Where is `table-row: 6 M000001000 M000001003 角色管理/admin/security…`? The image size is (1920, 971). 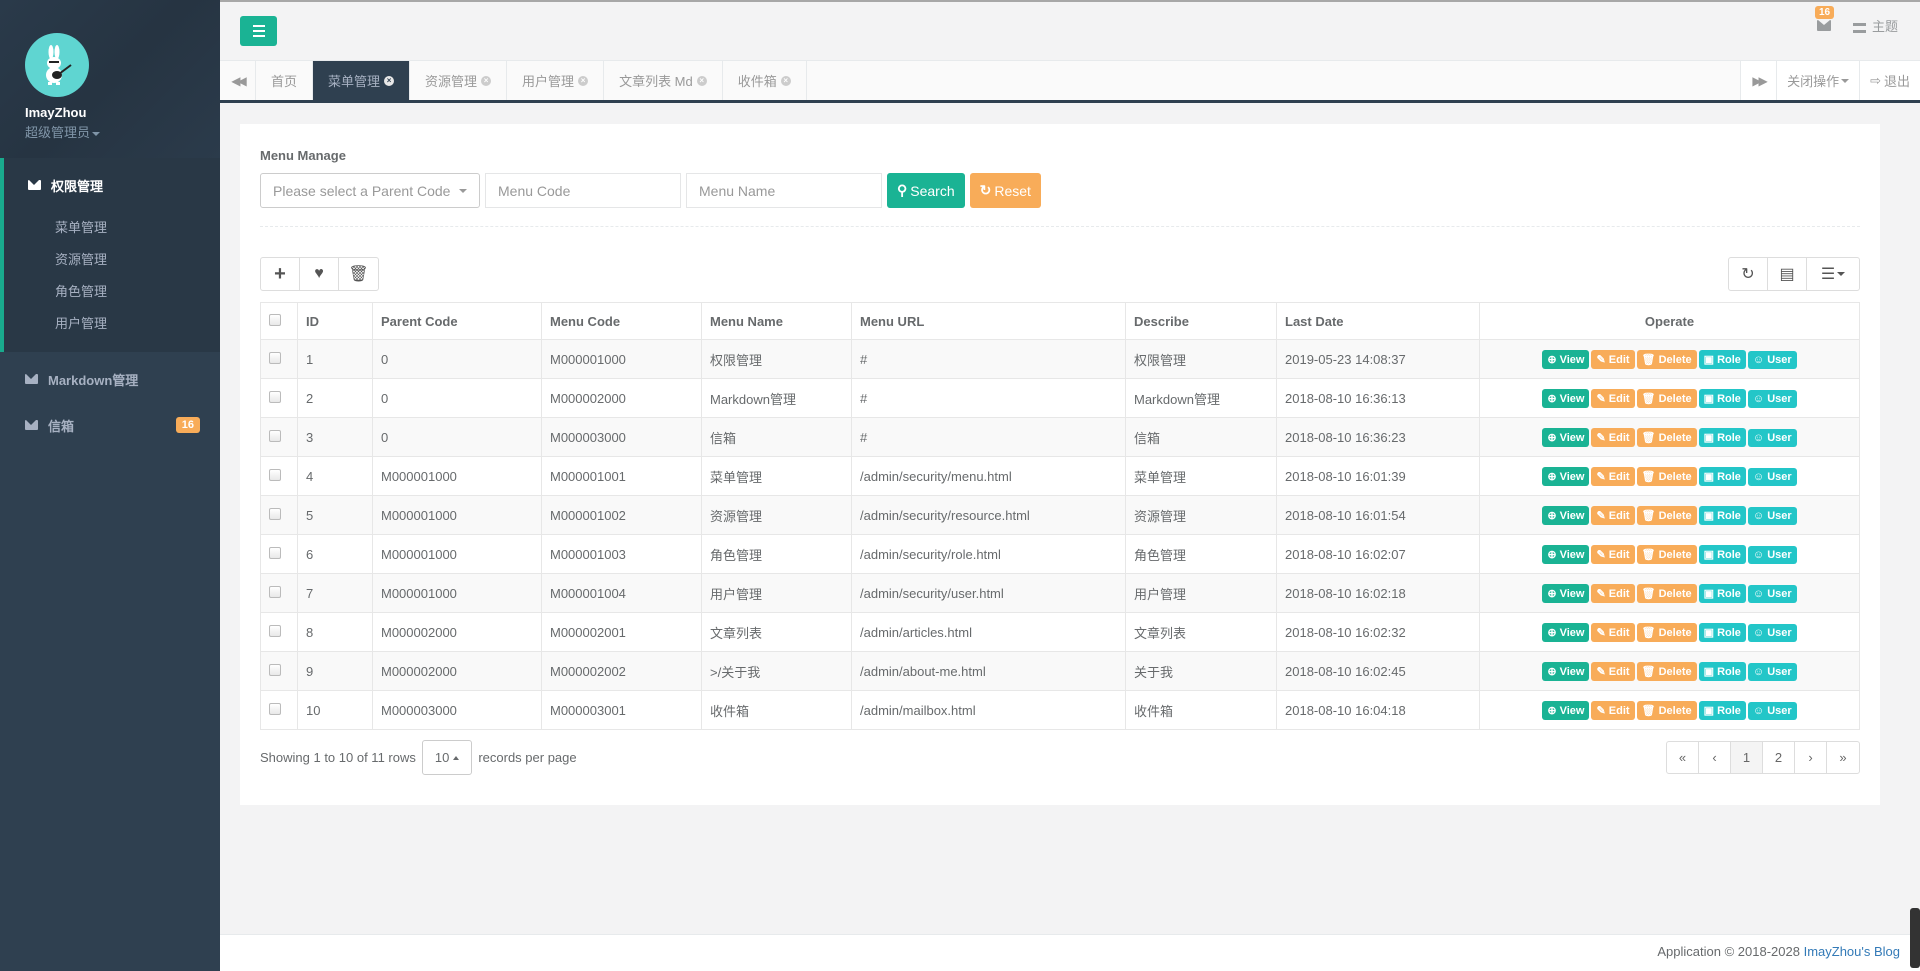 table-row: 6 M000001000 M000001003 角色管理/admin/security… is located at coordinates (1060, 554).